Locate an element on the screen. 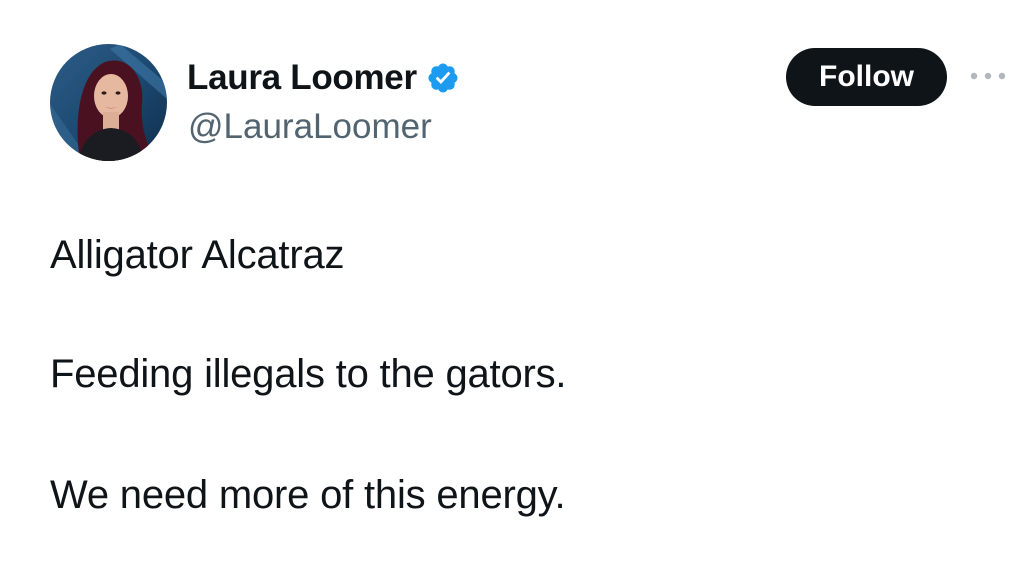  tweet-text-line: Feeding illegals to the gators. is located at coordinates (308, 374).